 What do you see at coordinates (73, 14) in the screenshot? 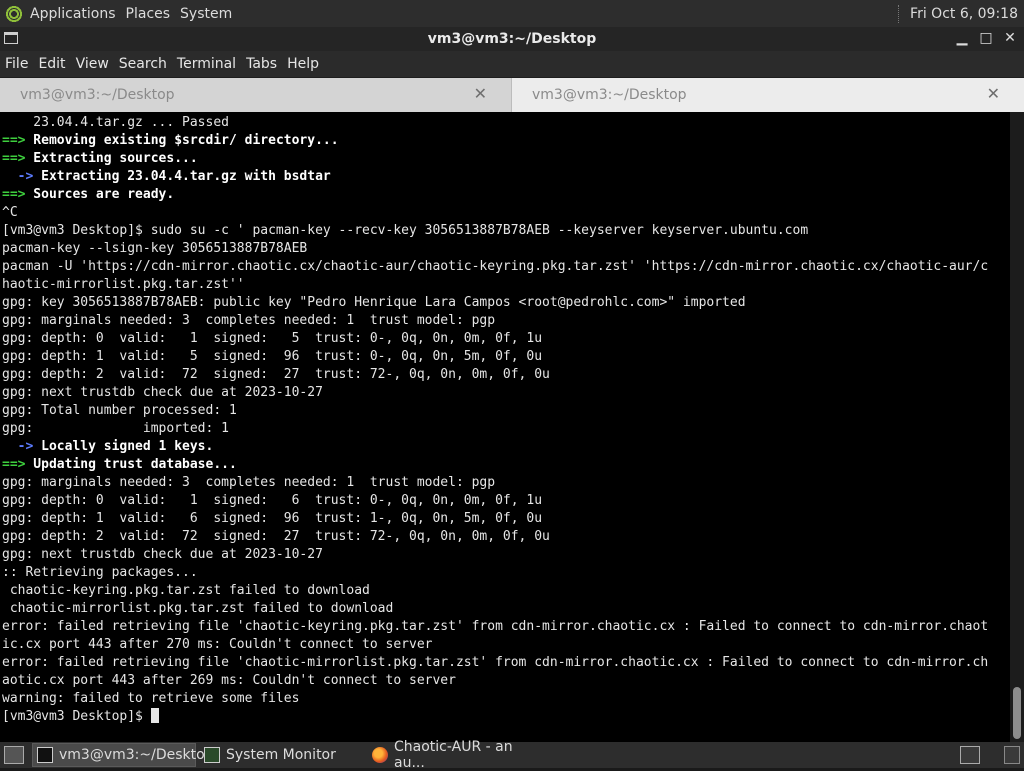
I see `applications-menu: Applications` at bounding box center [73, 14].